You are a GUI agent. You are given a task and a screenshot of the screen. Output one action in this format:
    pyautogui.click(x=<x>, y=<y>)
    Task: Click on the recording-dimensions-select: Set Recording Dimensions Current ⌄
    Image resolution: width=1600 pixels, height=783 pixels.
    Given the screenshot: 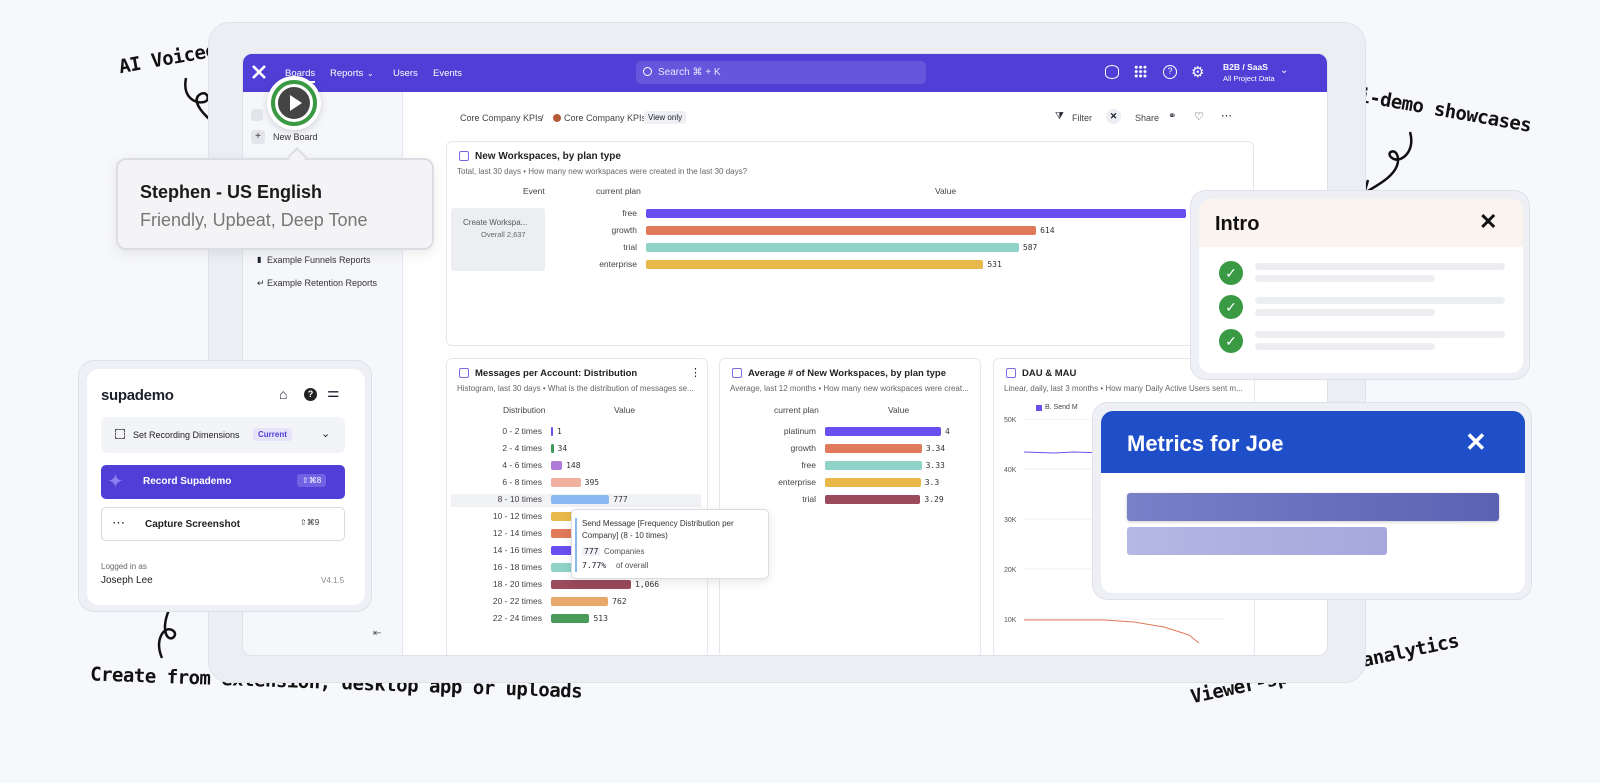 What is the action you would take?
    pyautogui.click(x=223, y=435)
    